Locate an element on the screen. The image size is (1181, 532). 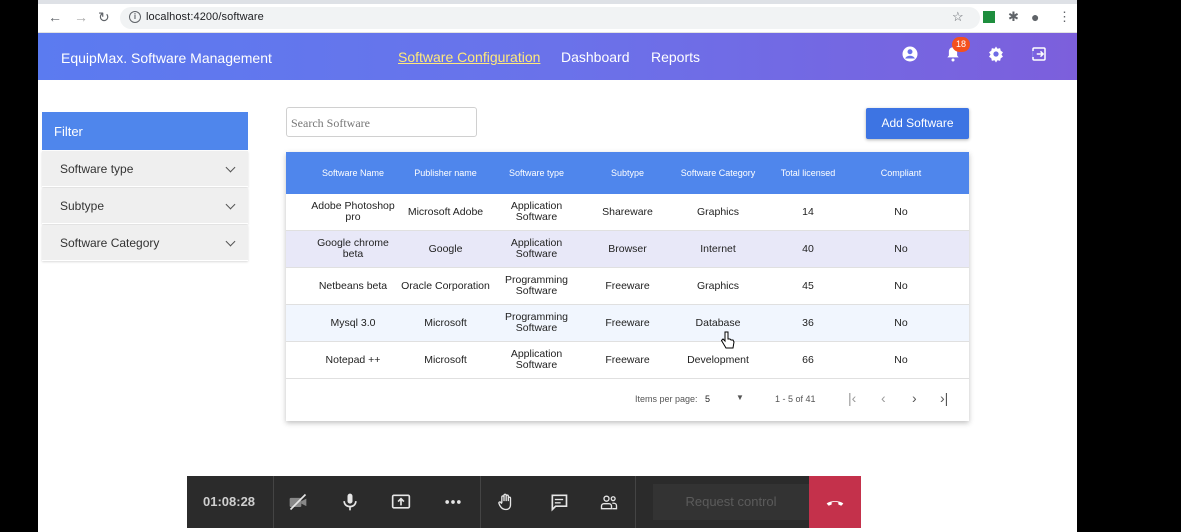
cell-software-name: Adobe Photoshop pro is located at coordinates (353, 211).